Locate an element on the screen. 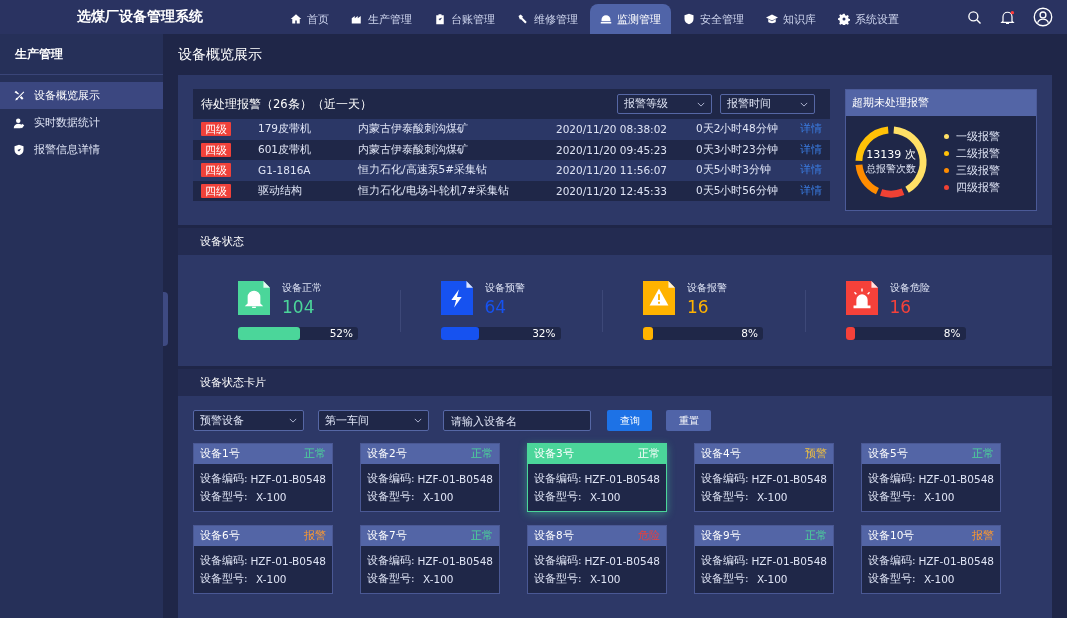  collapse-handle is located at coordinates (165, 319).